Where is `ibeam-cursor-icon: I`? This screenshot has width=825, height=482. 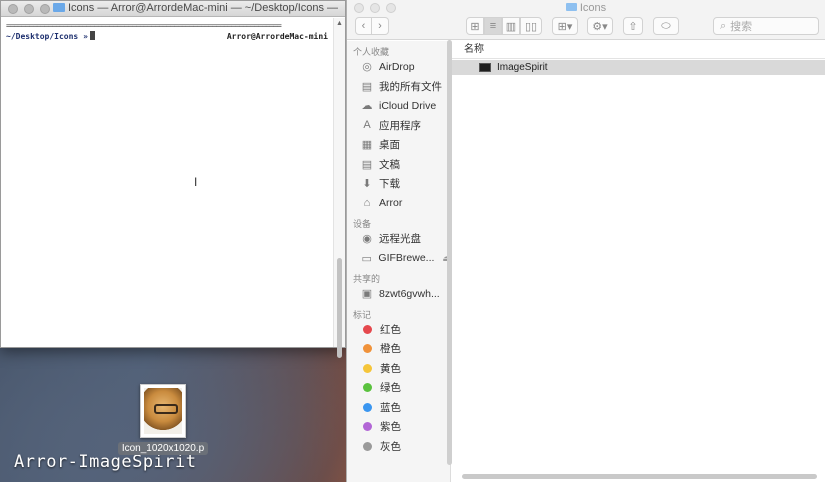 ibeam-cursor-icon: I is located at coordinates (196, 182).